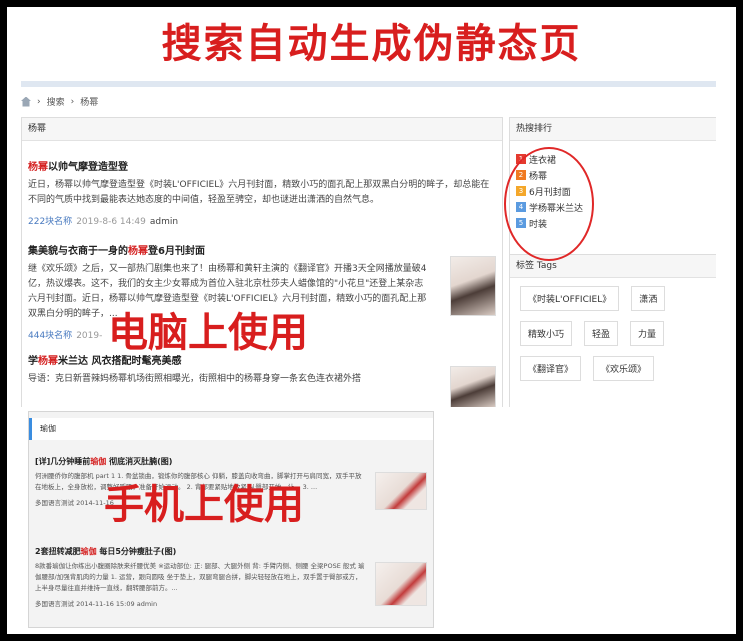  I want to click on banner-title: 搜索自动生成伪静态页, so click(371, 44).